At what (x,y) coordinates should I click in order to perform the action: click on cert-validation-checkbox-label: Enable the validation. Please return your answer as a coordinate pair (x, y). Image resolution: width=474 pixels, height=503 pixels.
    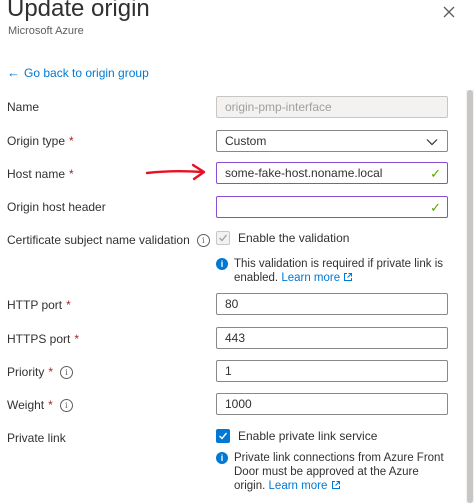
    Looking at the image, I should click on (294, 238).